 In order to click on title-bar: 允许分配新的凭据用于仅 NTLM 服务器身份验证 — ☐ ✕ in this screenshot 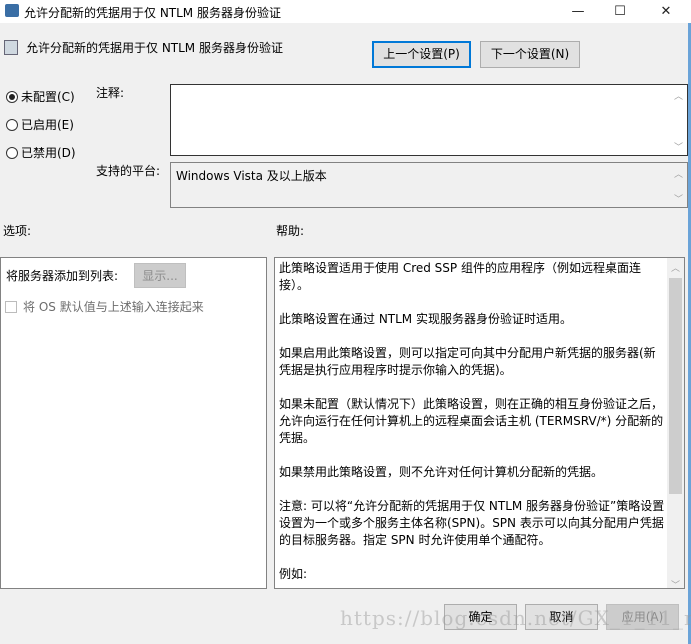, I will do `click(345, 11)`.